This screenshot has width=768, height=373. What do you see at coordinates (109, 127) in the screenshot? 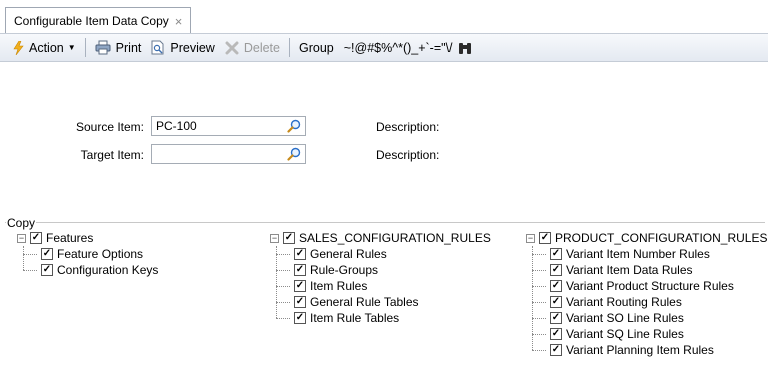
I see `source-item-label: Source Item:` at bounding box center [109, 127].